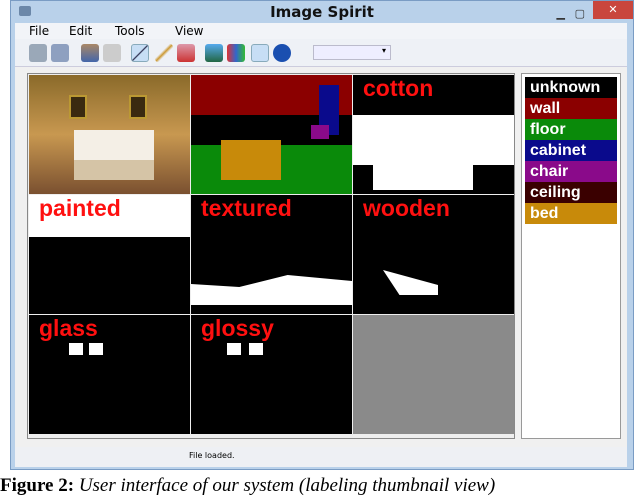 Image resolution: width=640 pixels, height=497 pixels. Describe the element at coordinates (80, 31) in the screenshot. I see `menu-edit: Edit` at that location.